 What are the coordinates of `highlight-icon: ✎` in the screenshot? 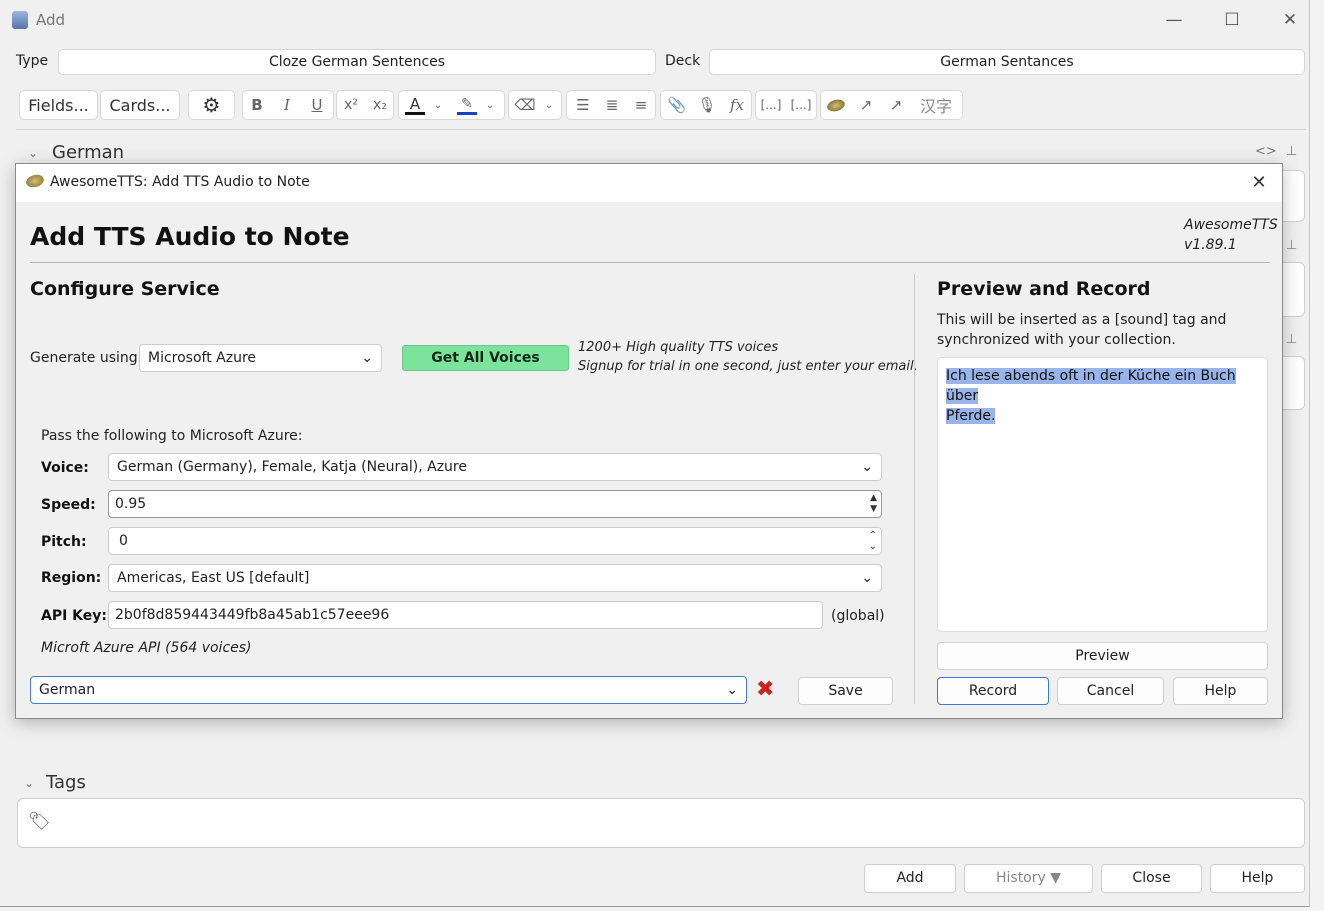 It's located at (467, 105).